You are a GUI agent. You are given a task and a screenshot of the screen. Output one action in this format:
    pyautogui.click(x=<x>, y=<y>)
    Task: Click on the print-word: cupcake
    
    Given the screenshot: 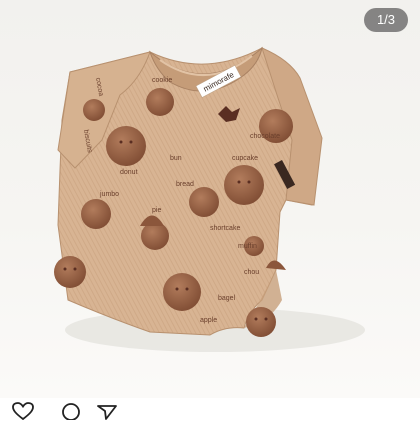 What is the action you would take?
    pyautogui.click(x=245, y=158)
    